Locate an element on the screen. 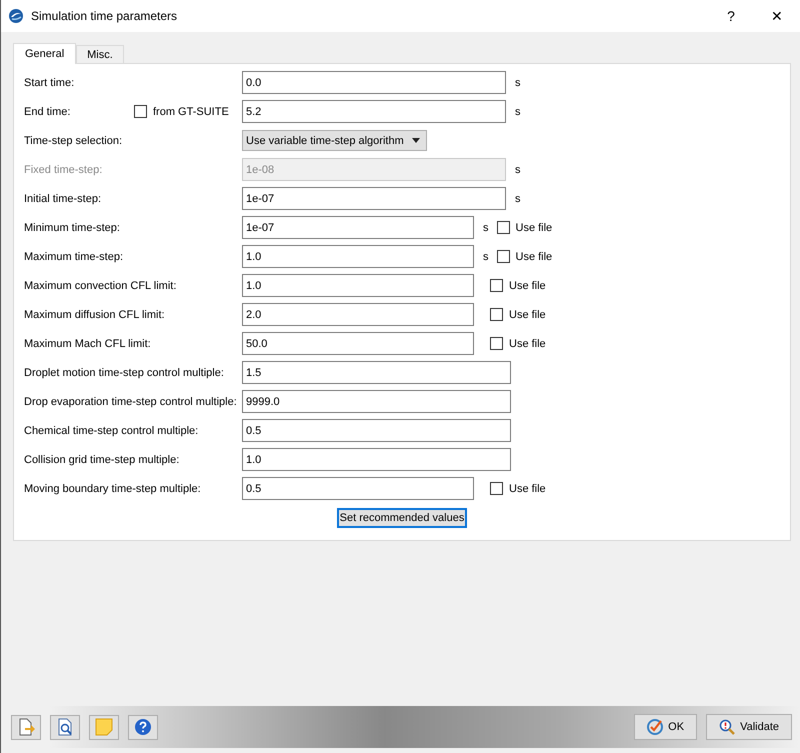 Image resolution: width=800 pixels, height=753 pixels. field-label: Maximum Mach CFL limit: is located at coordinates (87, 343).